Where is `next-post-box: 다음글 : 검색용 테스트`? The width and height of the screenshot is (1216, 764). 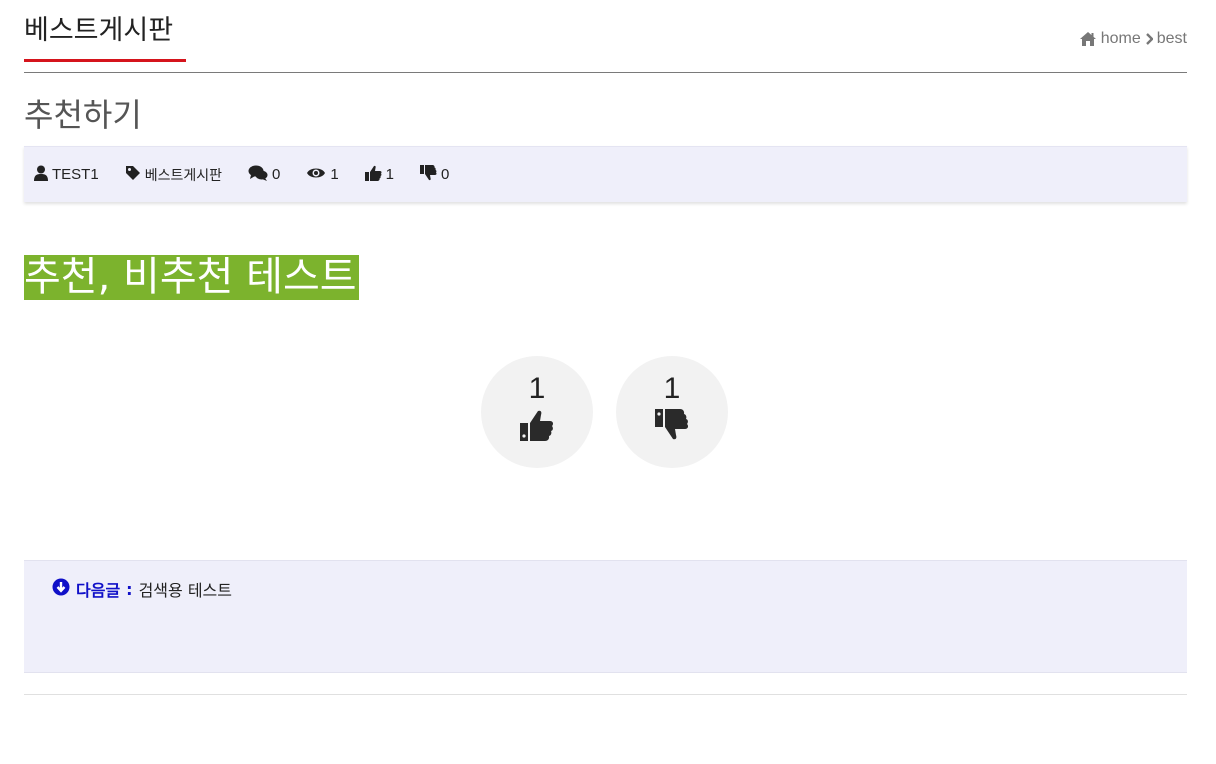 next-post-box: 다음글 : 검색용 테스트 is located at coordinates (605, 616).